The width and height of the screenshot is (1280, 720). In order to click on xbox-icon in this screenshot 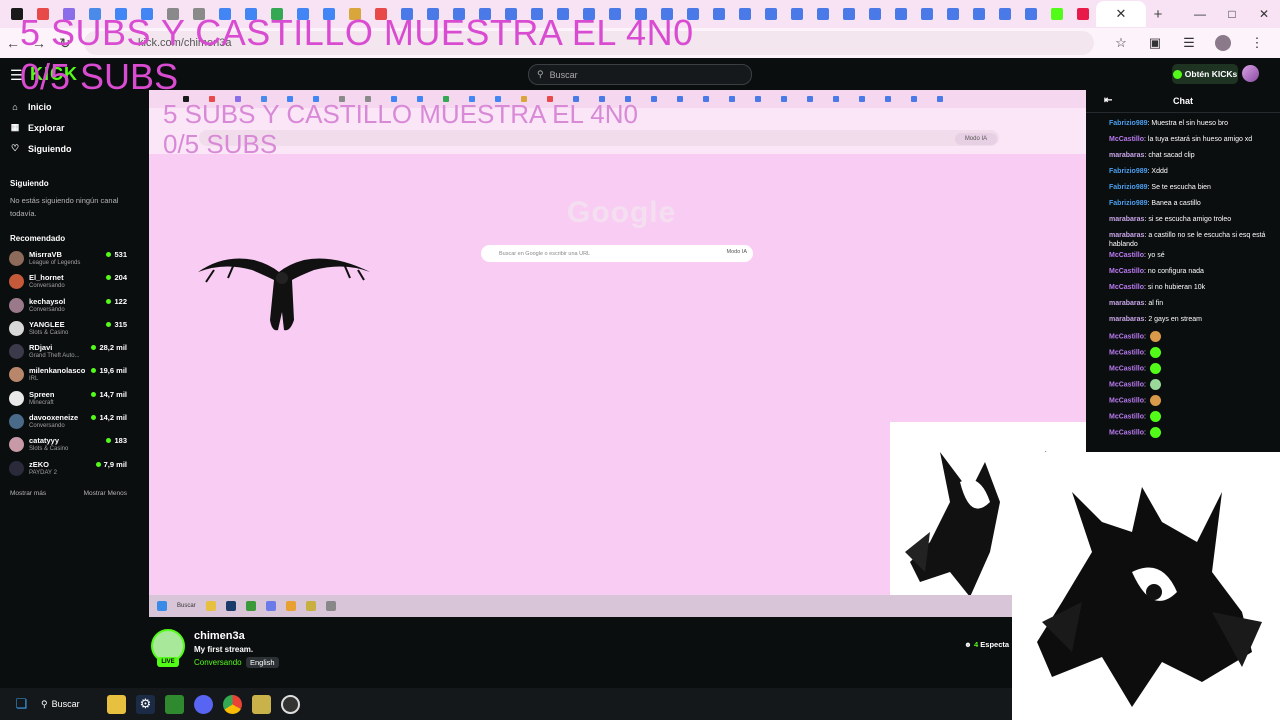, I will do `click(174, 704)`.